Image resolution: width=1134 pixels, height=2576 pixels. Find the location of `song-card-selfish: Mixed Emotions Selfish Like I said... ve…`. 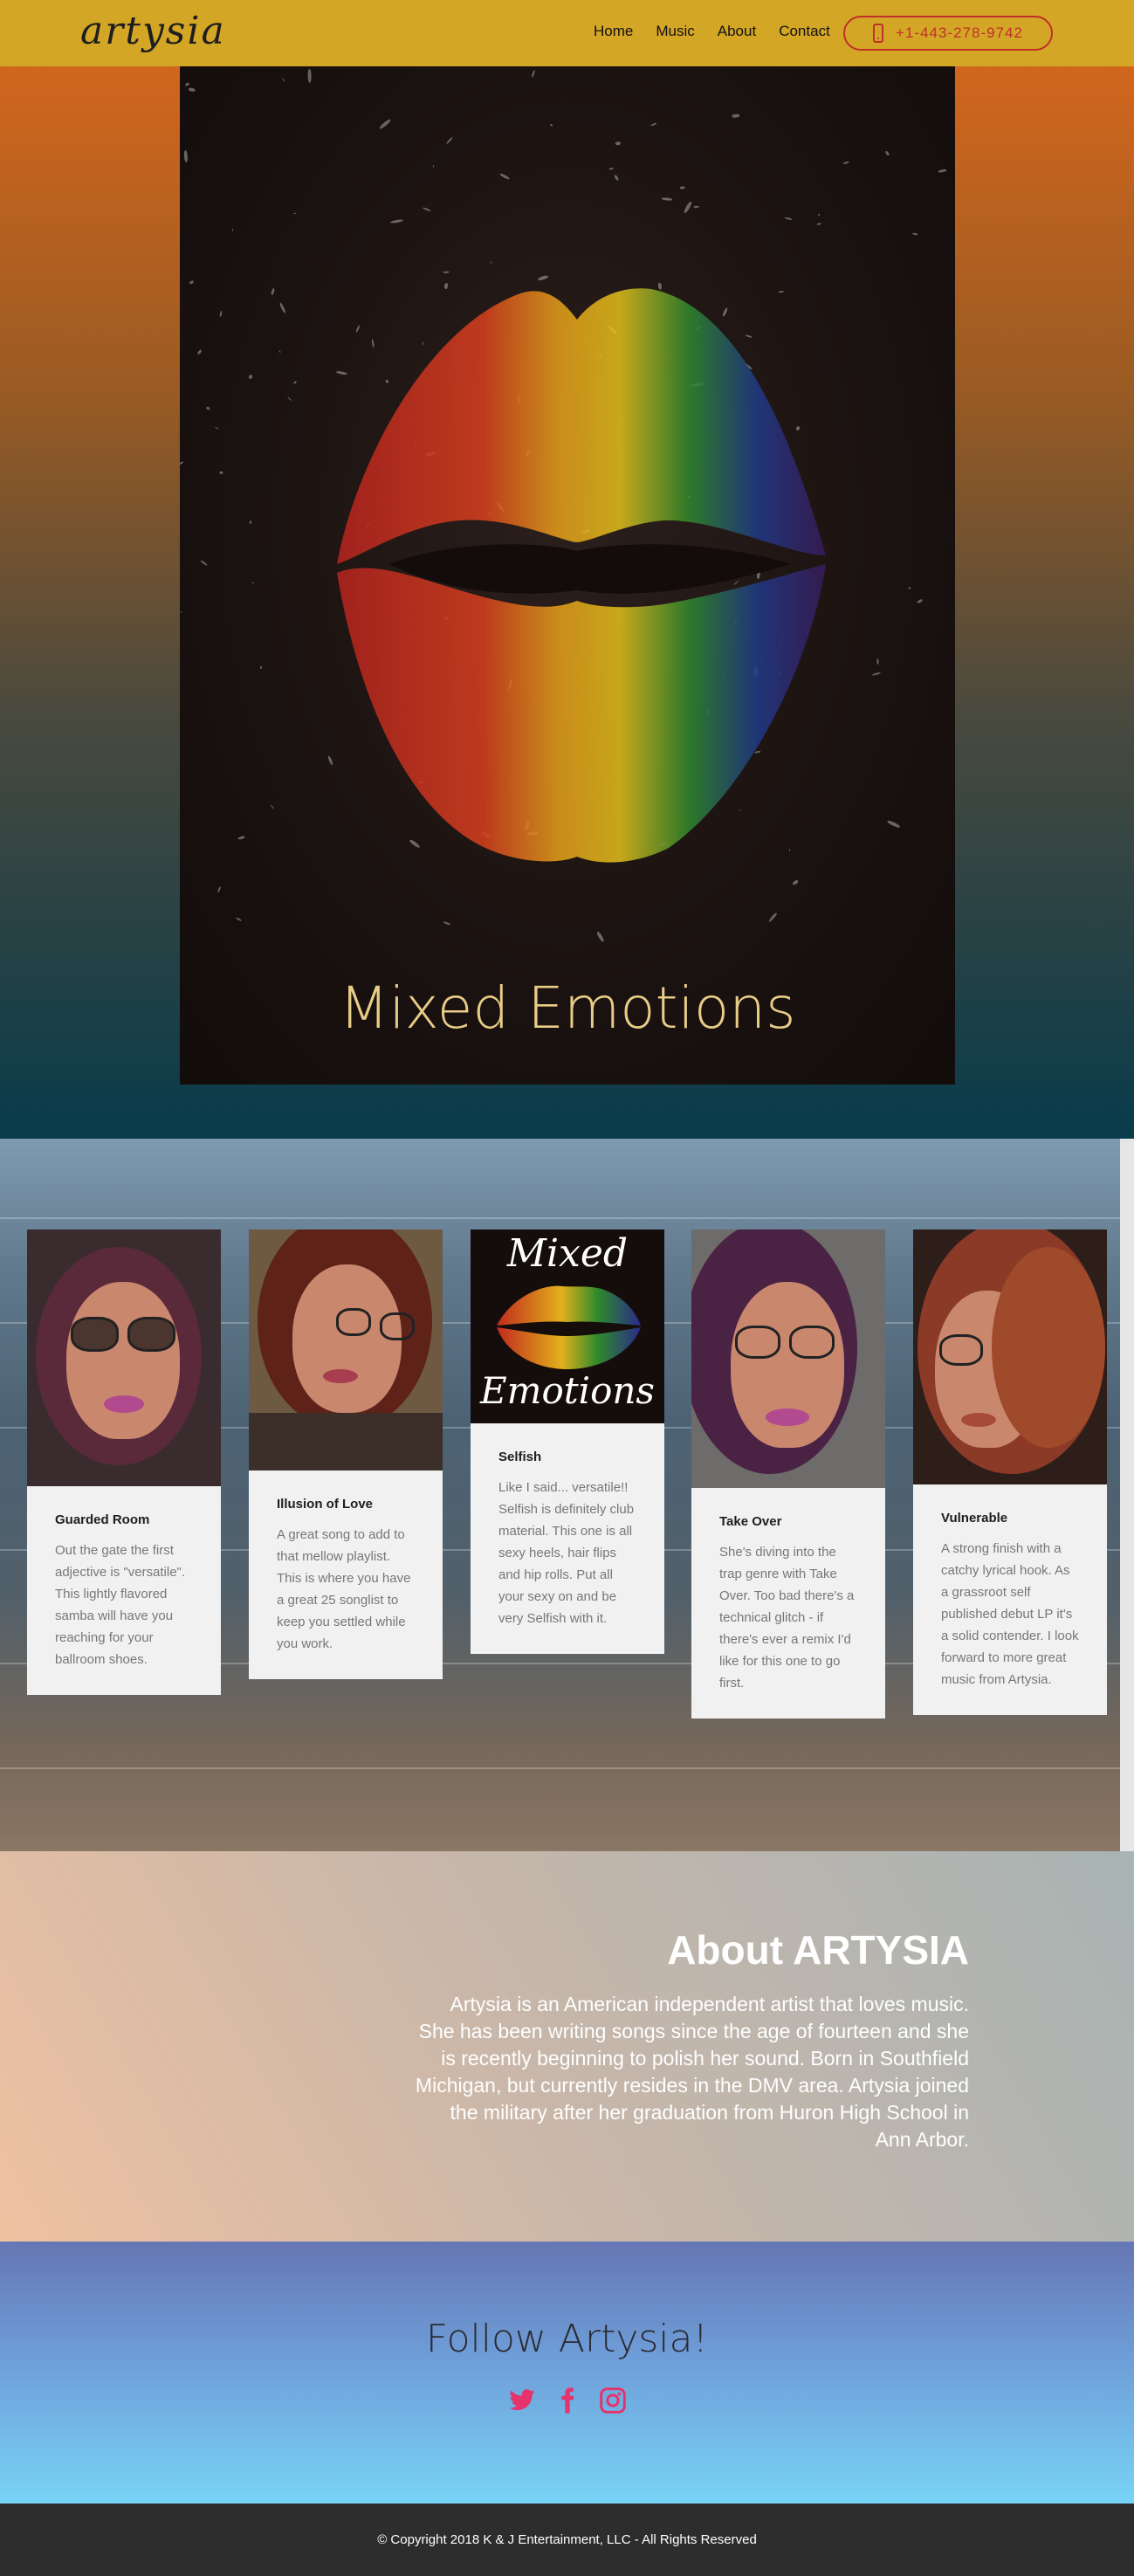

song-card-selfish: Mixed Emotions Selfish Like I said... ve… is located at coordinates (568, 1441).